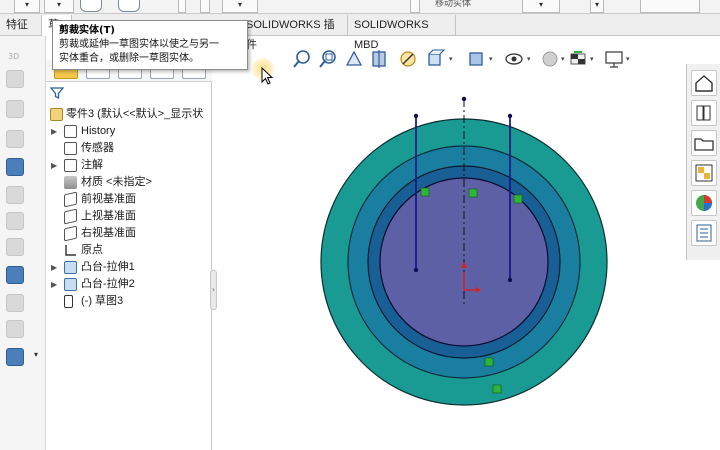 This screenshot has height=450, width=720. What do you see at coordinates (92, 165) in the screenshot?
I see `tree-item-label: 注解` at bounding box center [92, 165].